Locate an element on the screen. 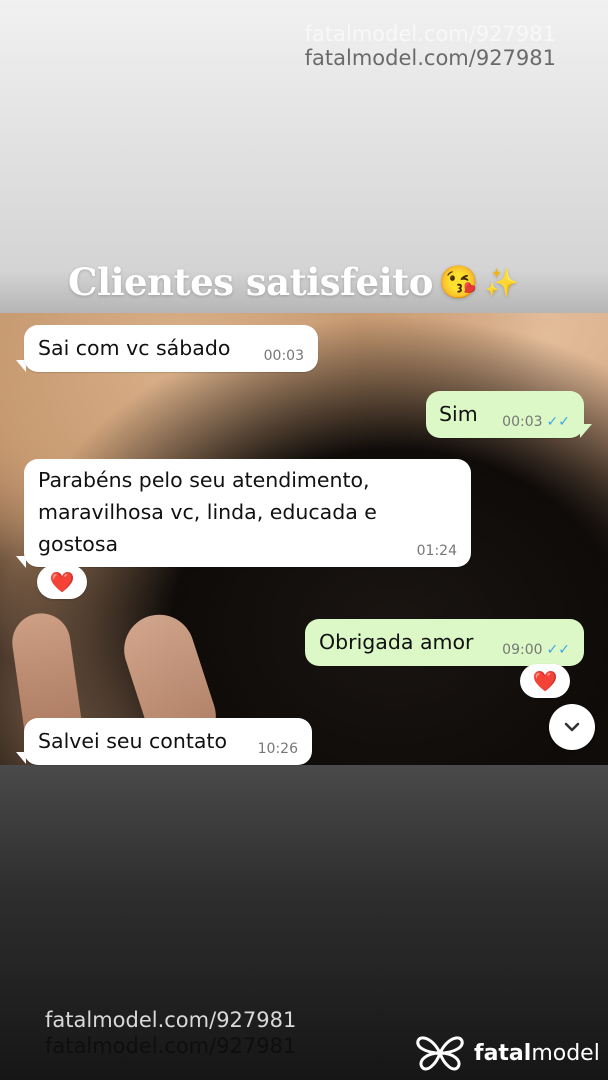 The image size is (608, 1080). message-incoming: Sai com vc sábado 00:03 is located at coordinates (171, 348).